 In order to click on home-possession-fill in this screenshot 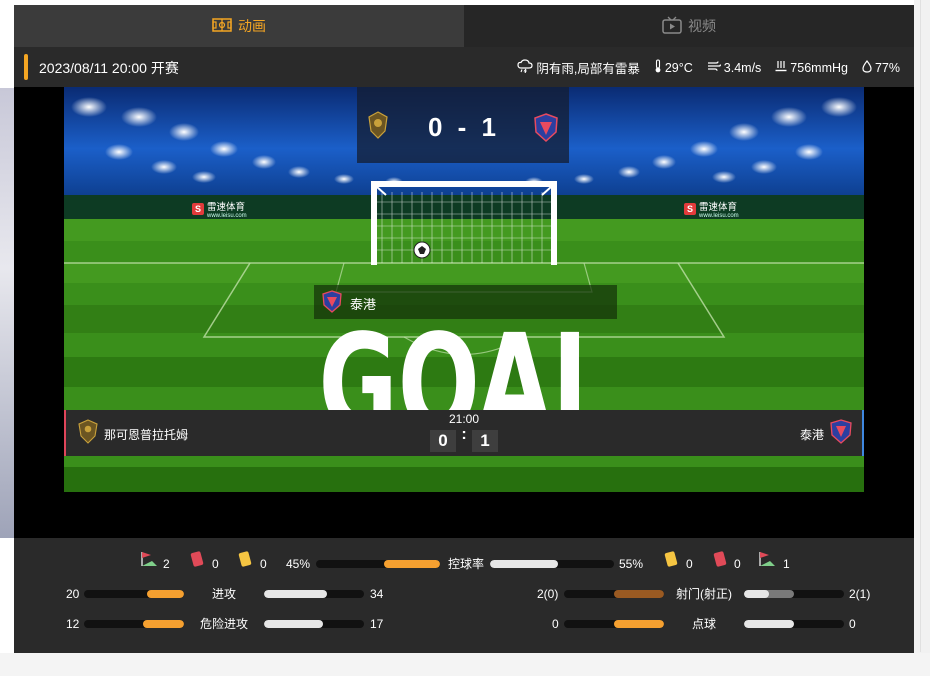, I will do `click(412, 564)`.